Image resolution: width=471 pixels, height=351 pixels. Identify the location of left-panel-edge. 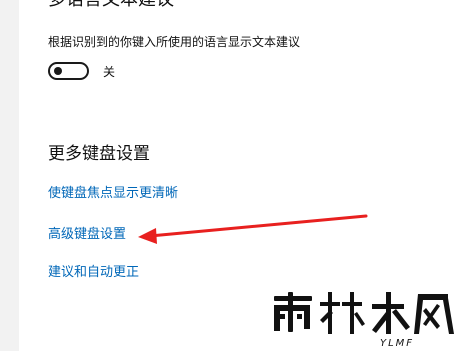
(9, 175).